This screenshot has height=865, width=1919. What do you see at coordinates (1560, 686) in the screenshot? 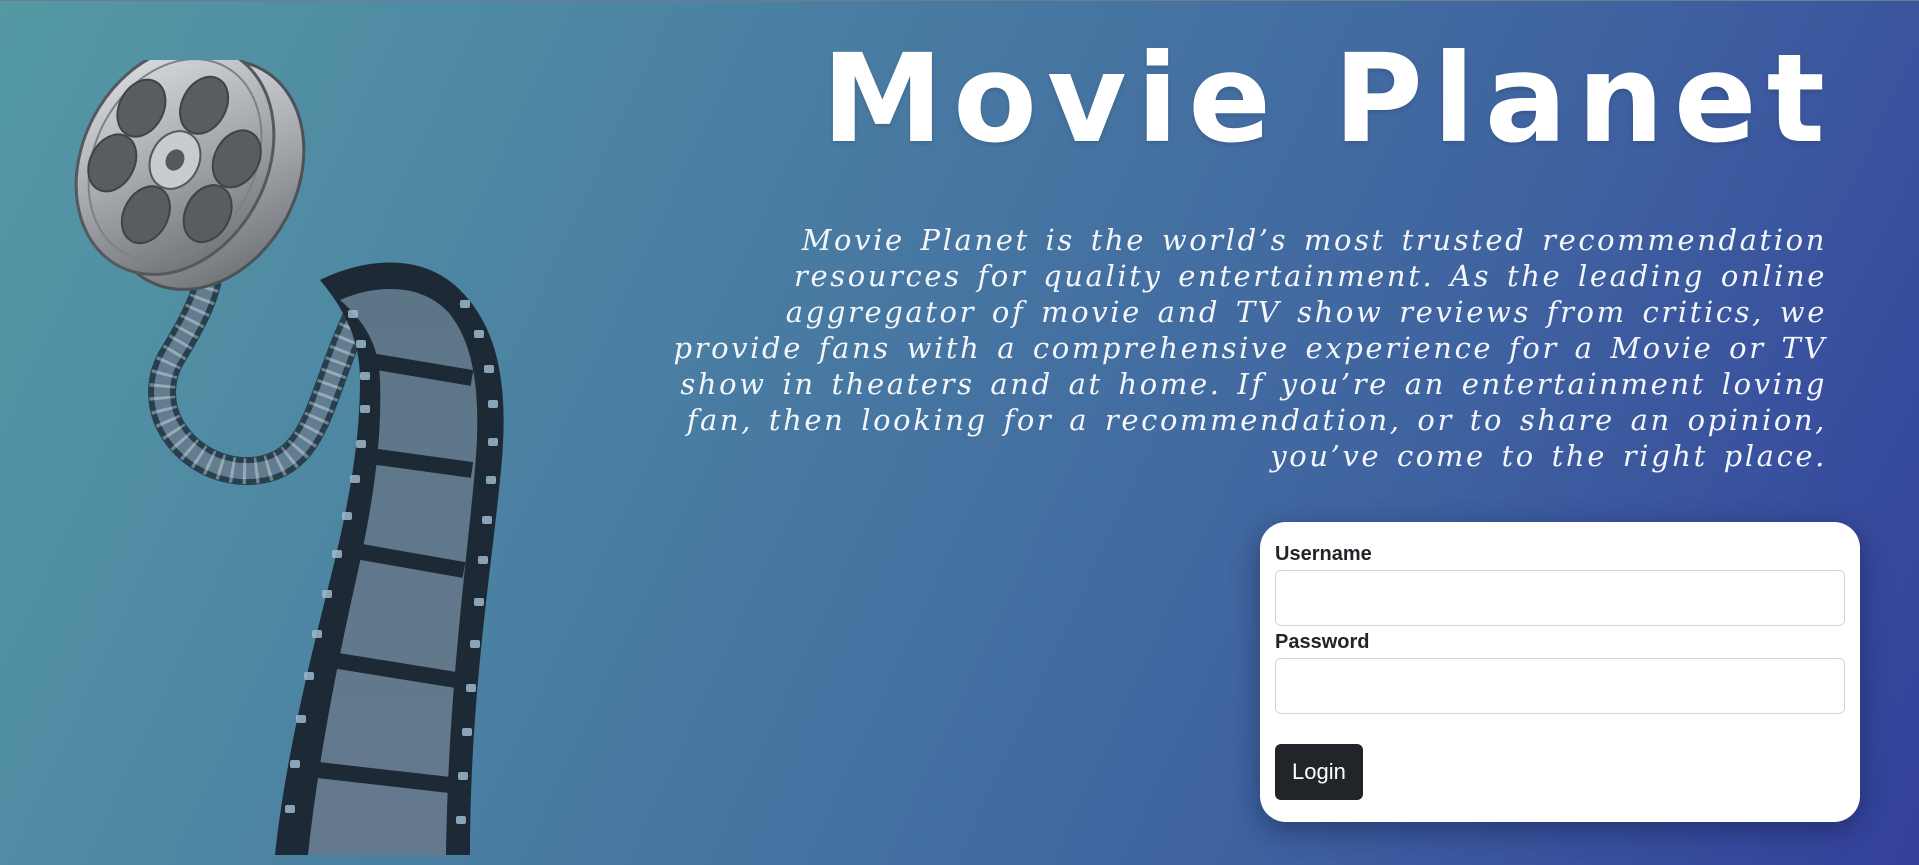
I see `password-field` at bounding box center [1560, 686].